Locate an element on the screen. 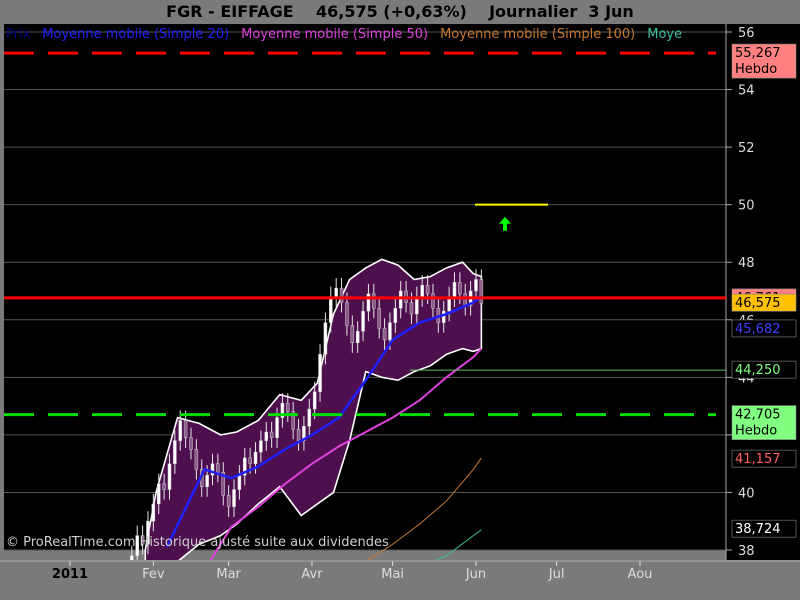 This screenshot has width=800, height=600. value-tag: 42,705Hebdo is located at coordinates (764, 422).